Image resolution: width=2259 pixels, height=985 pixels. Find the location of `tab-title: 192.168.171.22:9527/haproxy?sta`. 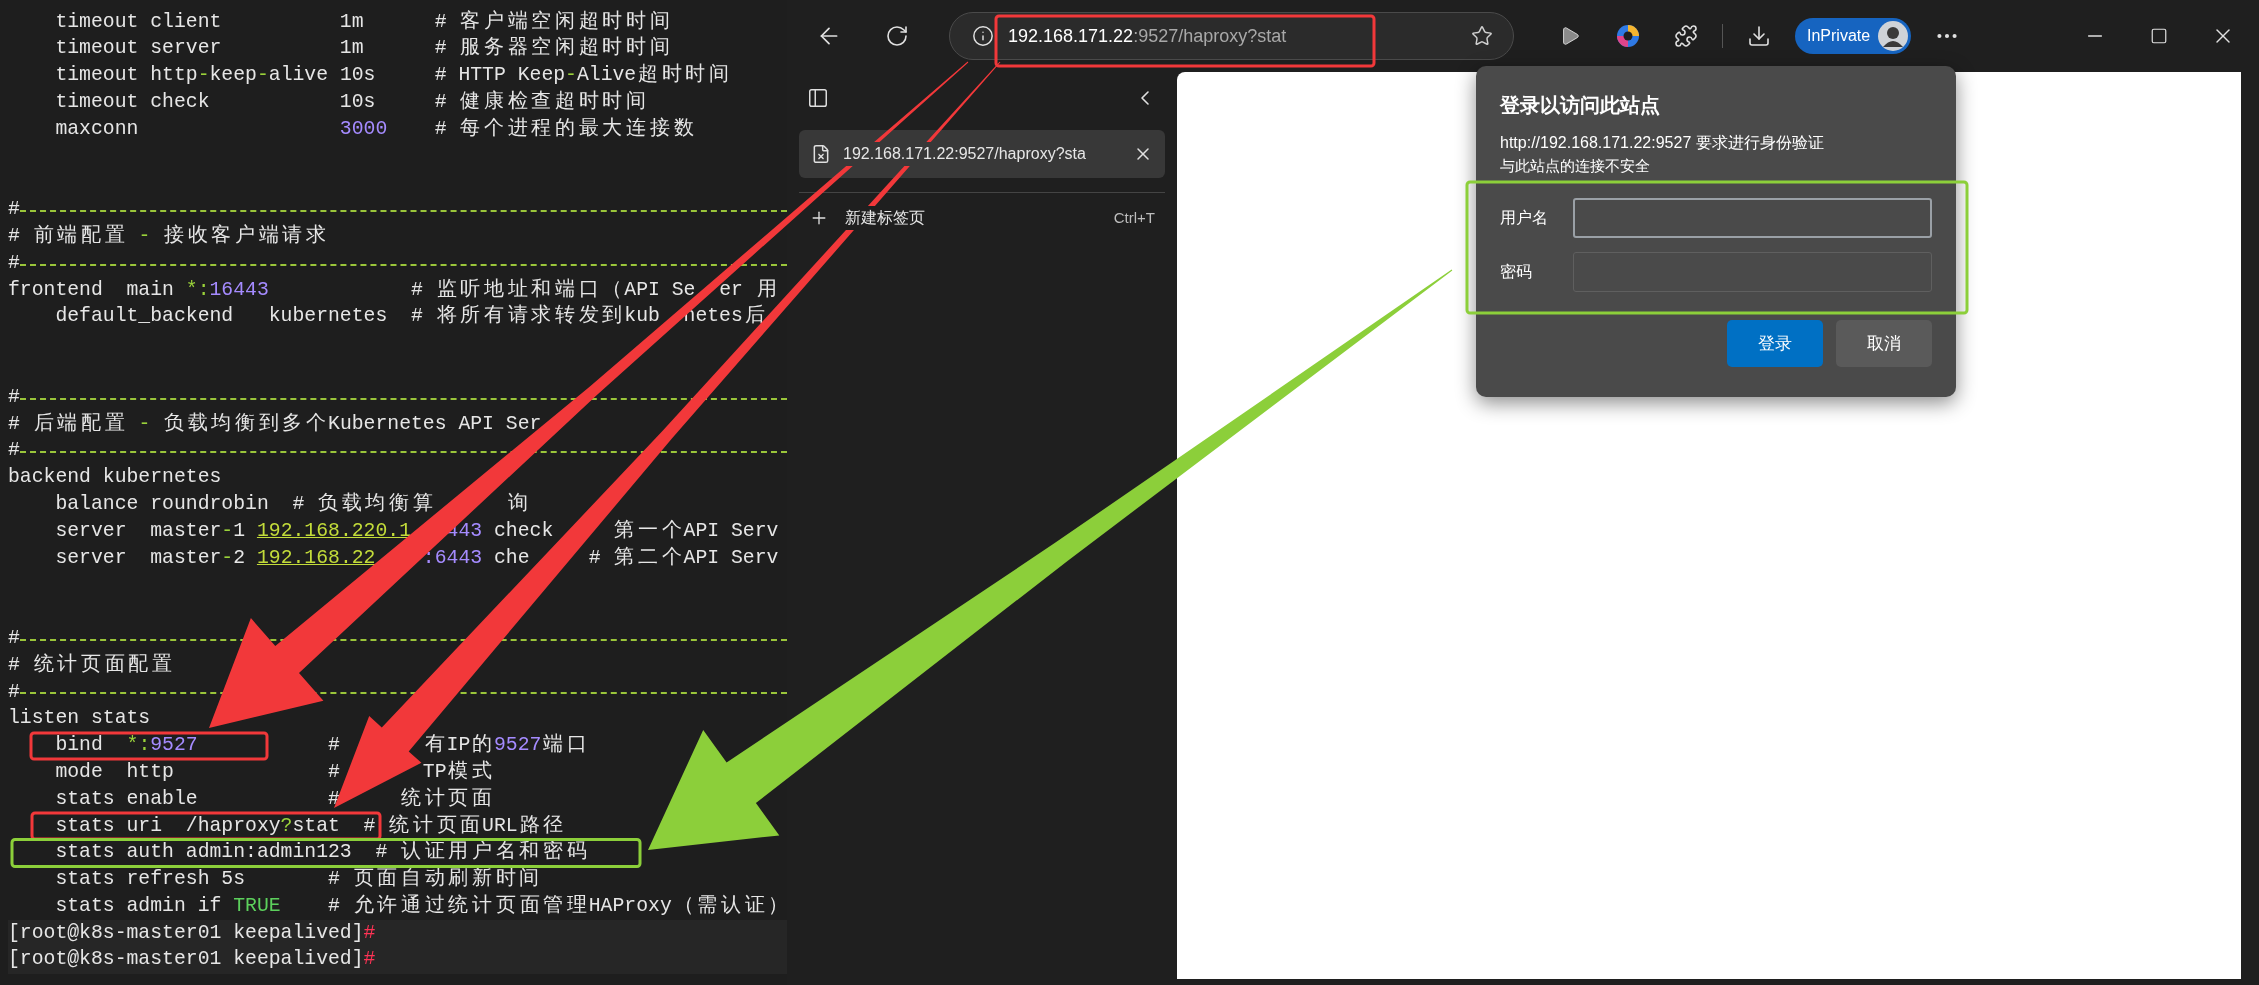

tab-title: 192.168.171.22:9527/haproxy?sta is located at coordinates (964, 154).